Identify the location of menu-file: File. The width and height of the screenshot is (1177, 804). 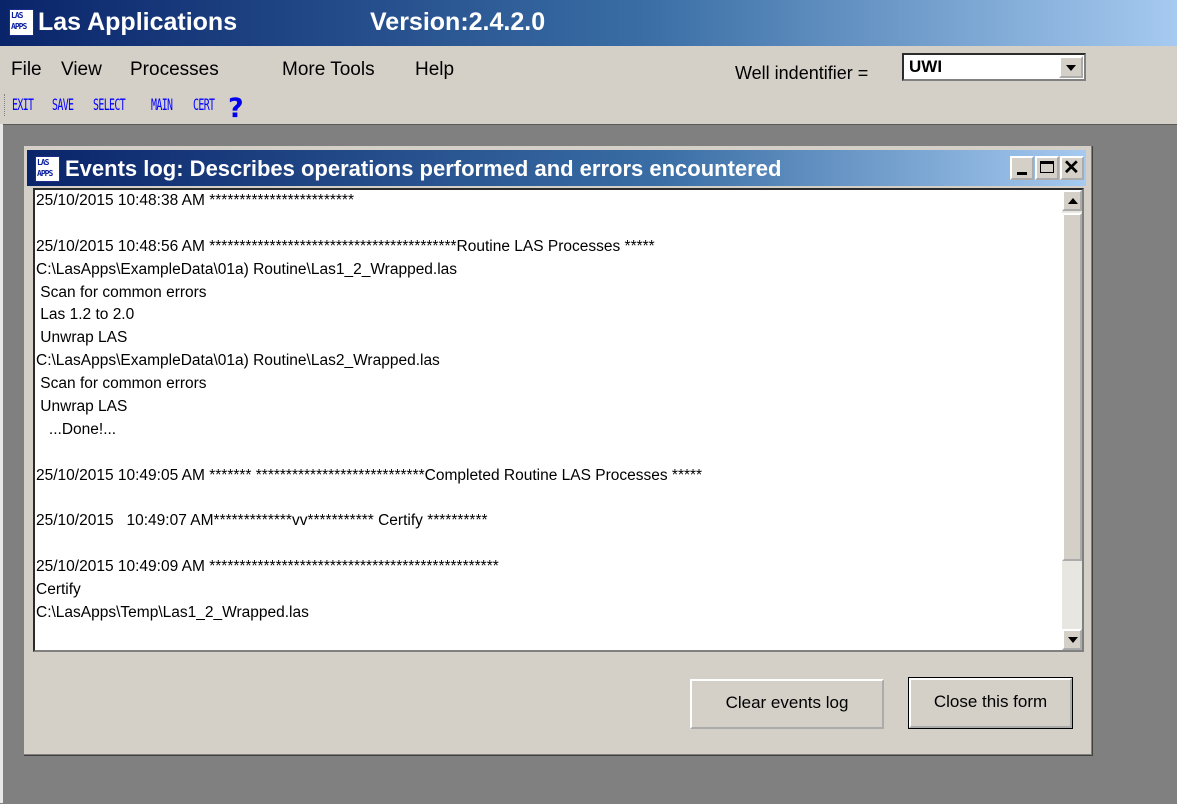
(26, 70).